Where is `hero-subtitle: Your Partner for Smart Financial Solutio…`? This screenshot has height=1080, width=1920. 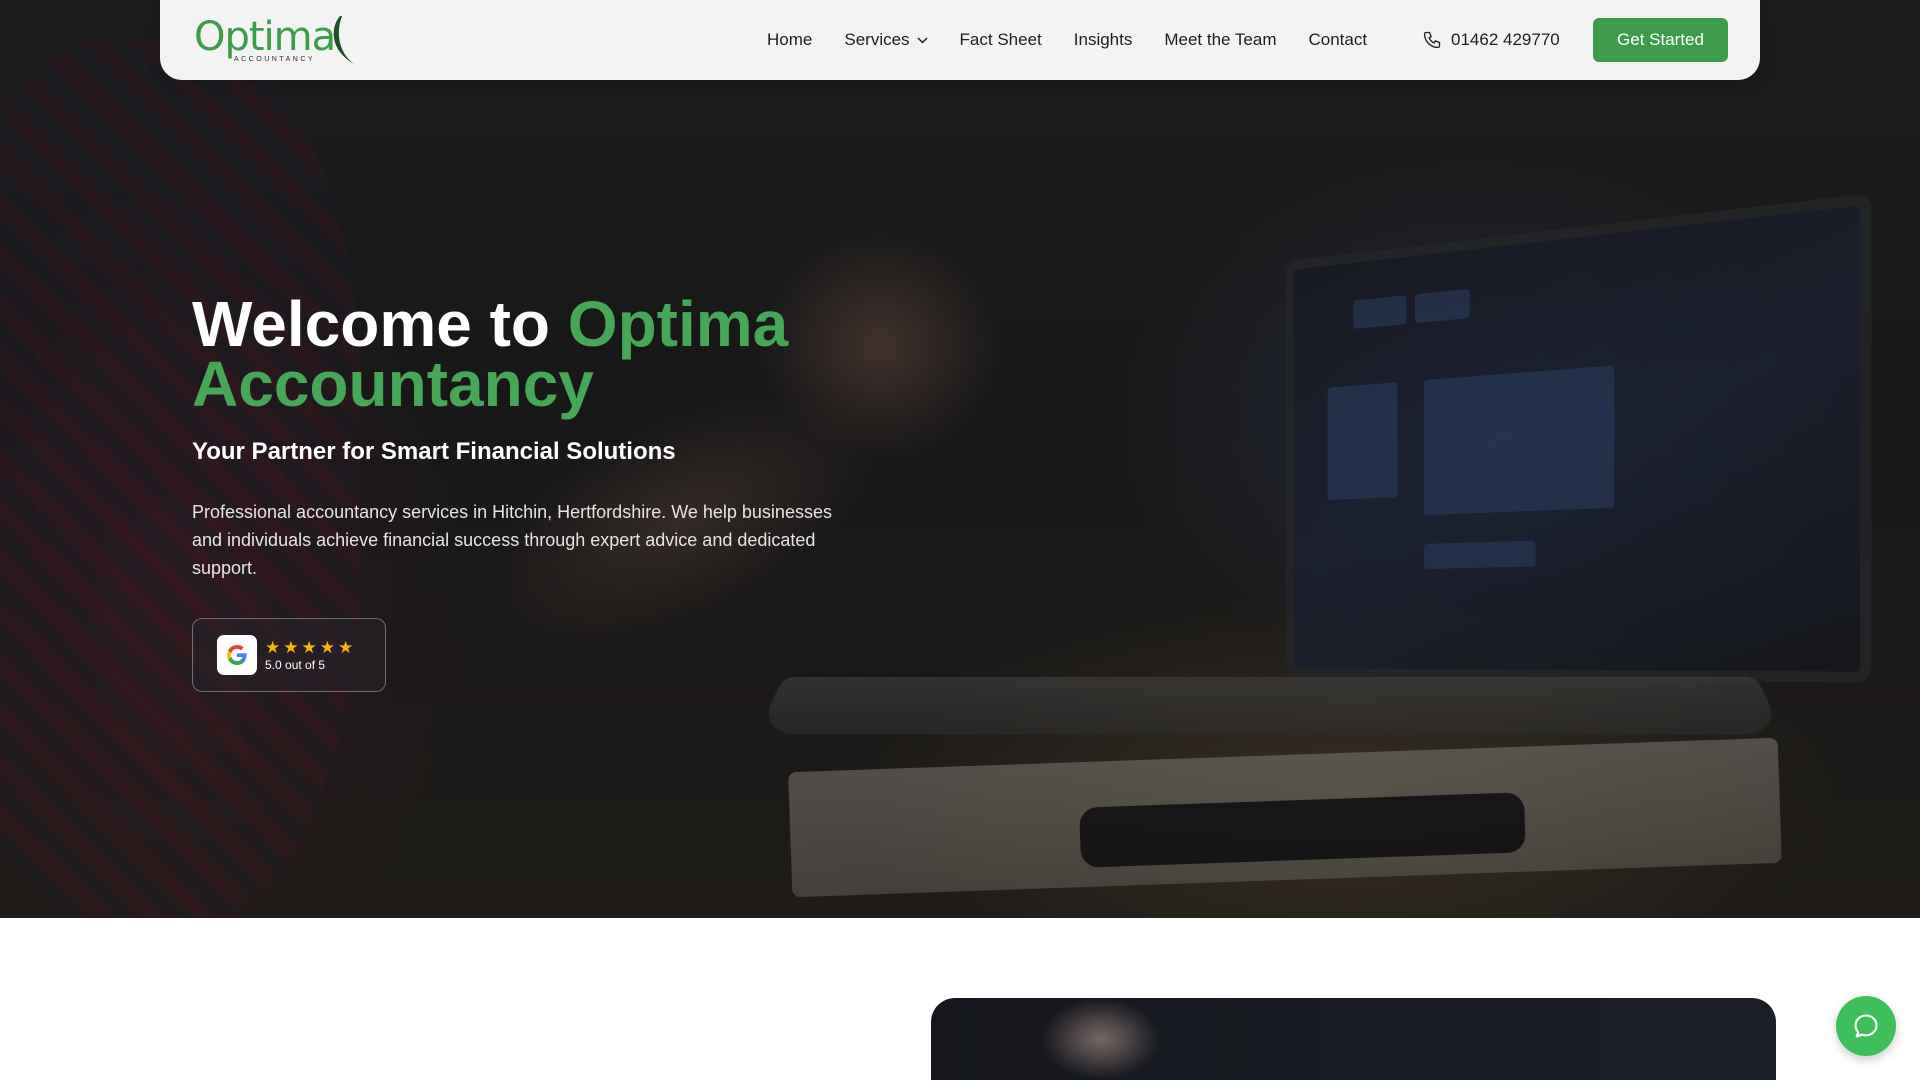
hero-subtitle: Your Partner for Smart Financial Solutio… is located at coordinates (434, 451).